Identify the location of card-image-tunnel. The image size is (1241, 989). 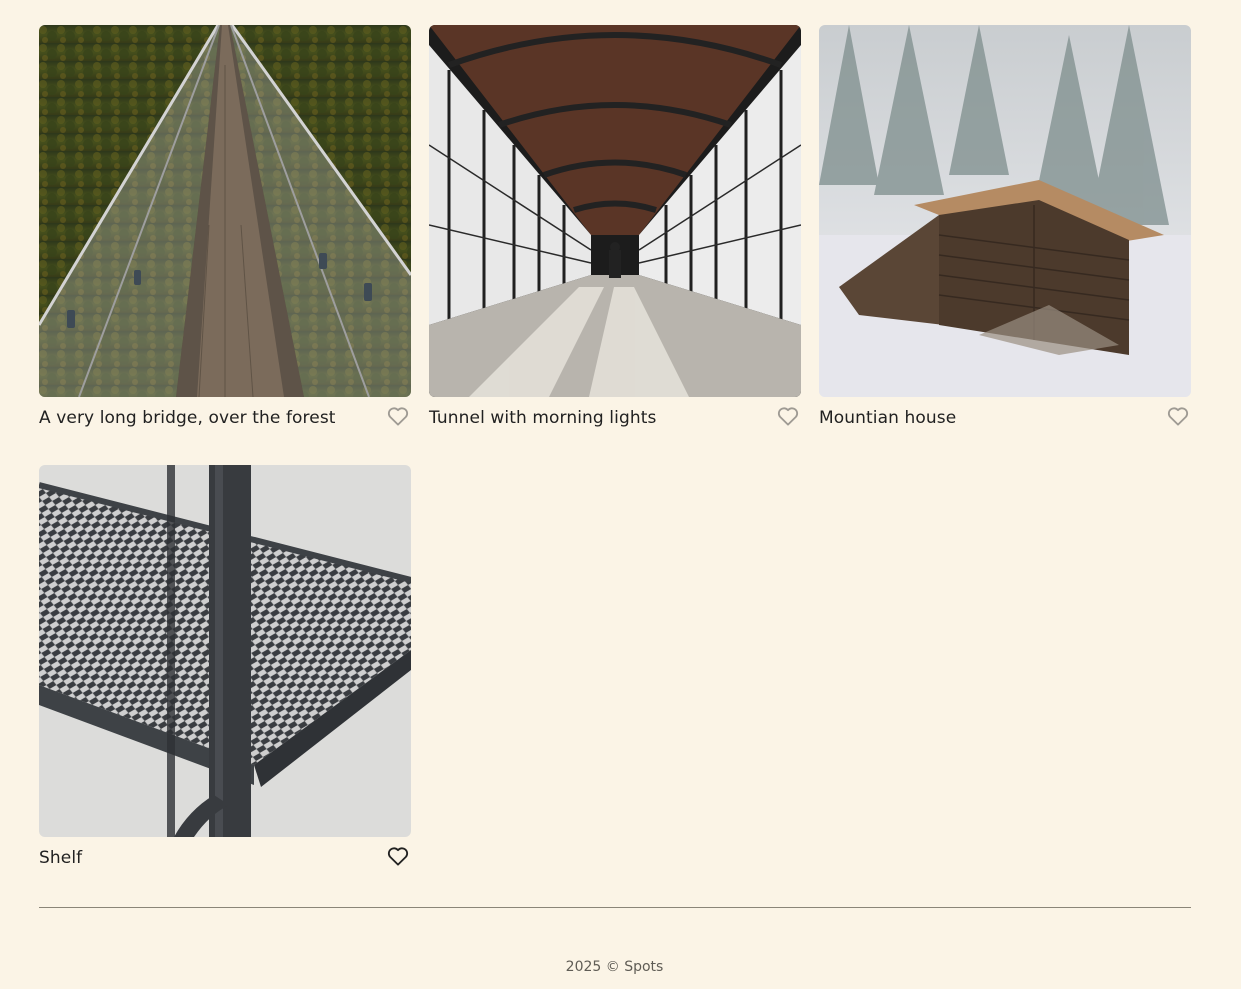
(615, 211).